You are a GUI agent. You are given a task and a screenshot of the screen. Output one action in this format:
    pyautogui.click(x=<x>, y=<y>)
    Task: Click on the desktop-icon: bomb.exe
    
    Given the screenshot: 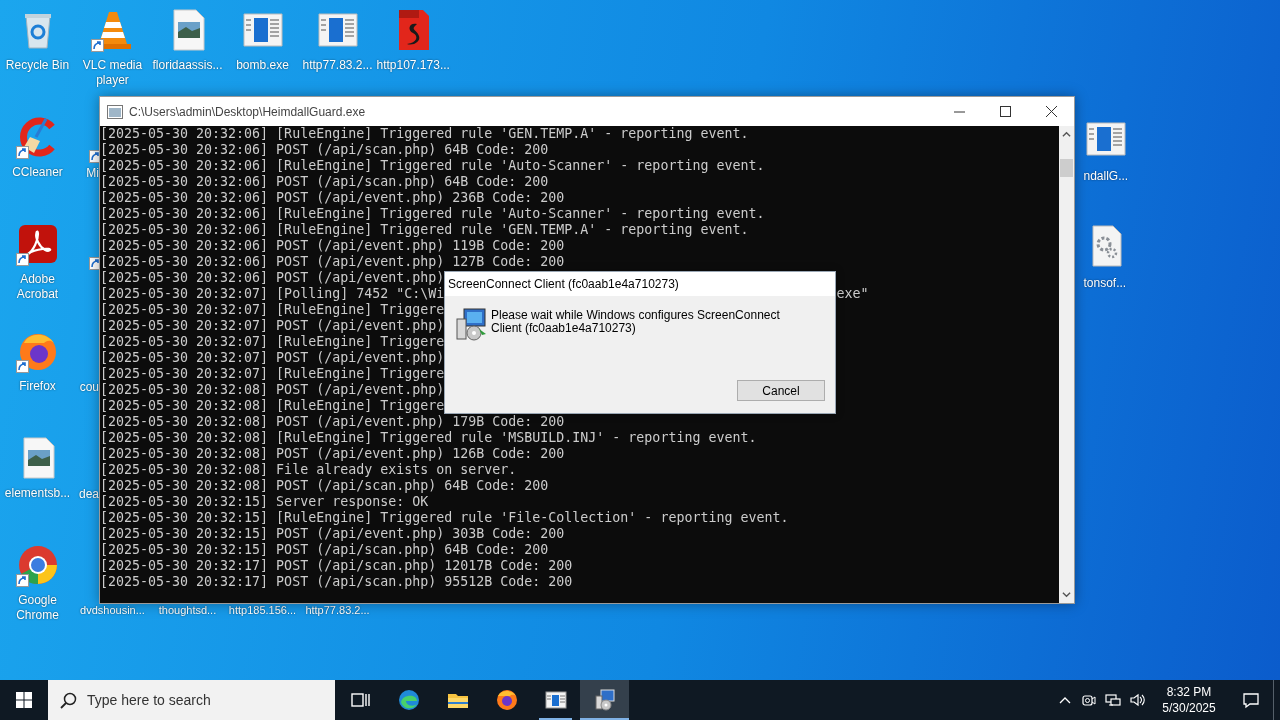 What is the action you would take?
    pyautogui.click(x=262, y=37)
    